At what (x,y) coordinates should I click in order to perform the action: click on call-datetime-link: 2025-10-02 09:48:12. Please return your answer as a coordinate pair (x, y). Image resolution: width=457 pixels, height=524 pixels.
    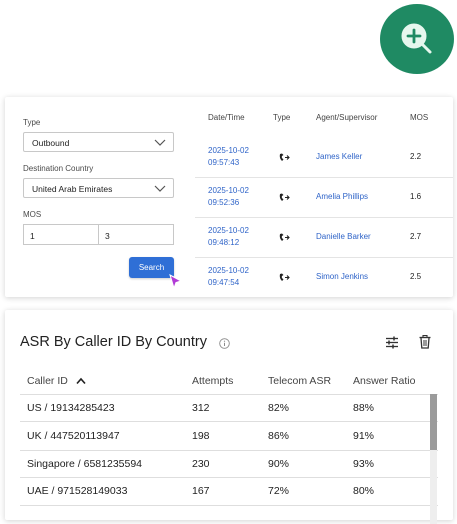
    Looking at the image, I should click on (228, 237).